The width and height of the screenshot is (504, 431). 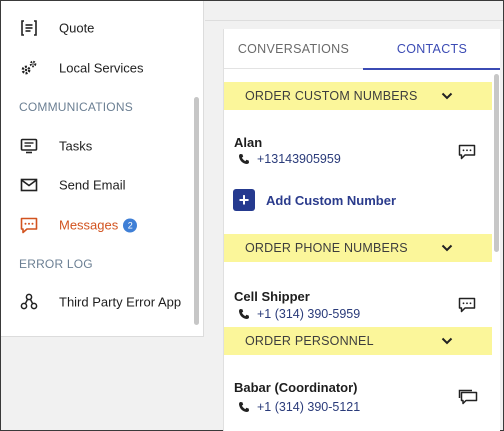 I want to click on contact-phone-number: +1 (314) 390-5959, so click(x=309, y=314).